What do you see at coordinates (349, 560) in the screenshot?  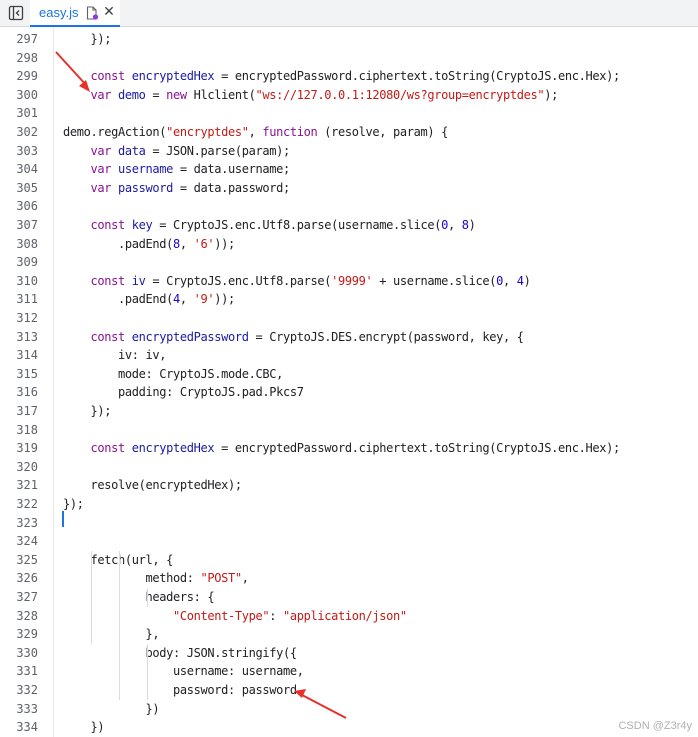 I see `code-line: 325 fetch(url, {` at bounding box center [349, 560].